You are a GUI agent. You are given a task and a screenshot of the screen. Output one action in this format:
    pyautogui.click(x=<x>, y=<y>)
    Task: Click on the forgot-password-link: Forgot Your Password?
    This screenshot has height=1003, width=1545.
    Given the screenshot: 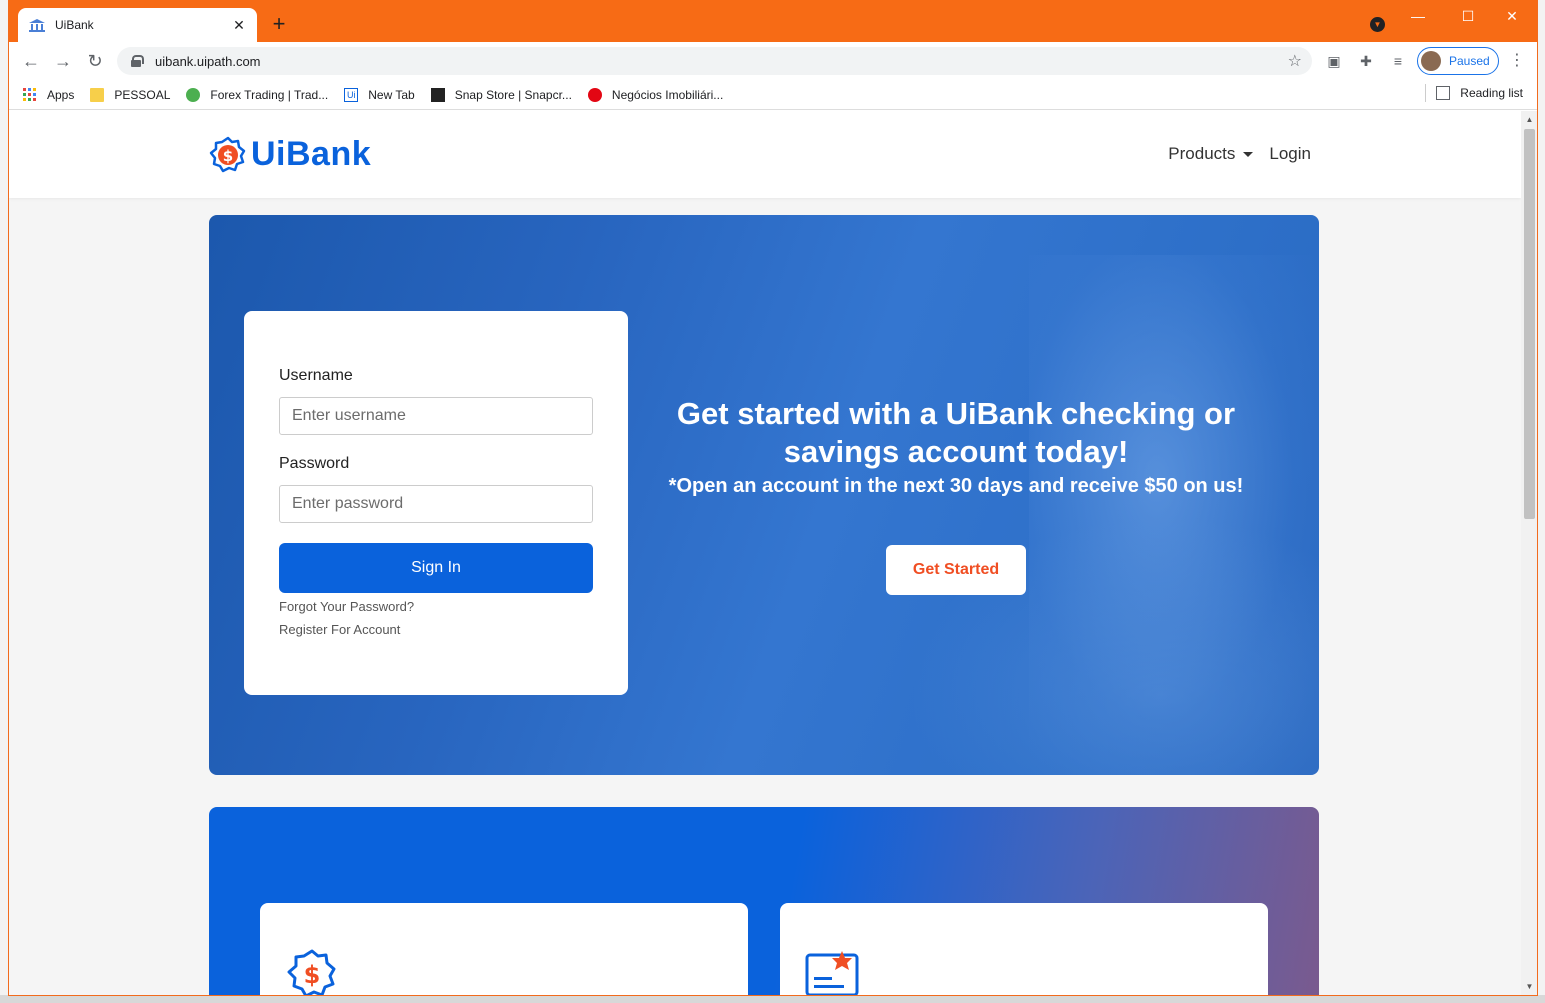 What is the action you would take?
    pyautogui.click(x=436, y=606)
    